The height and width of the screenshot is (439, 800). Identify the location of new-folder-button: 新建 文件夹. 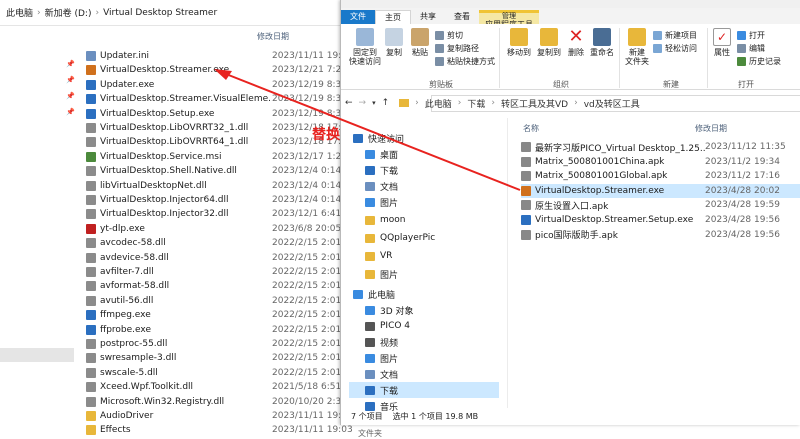
(637, 47).